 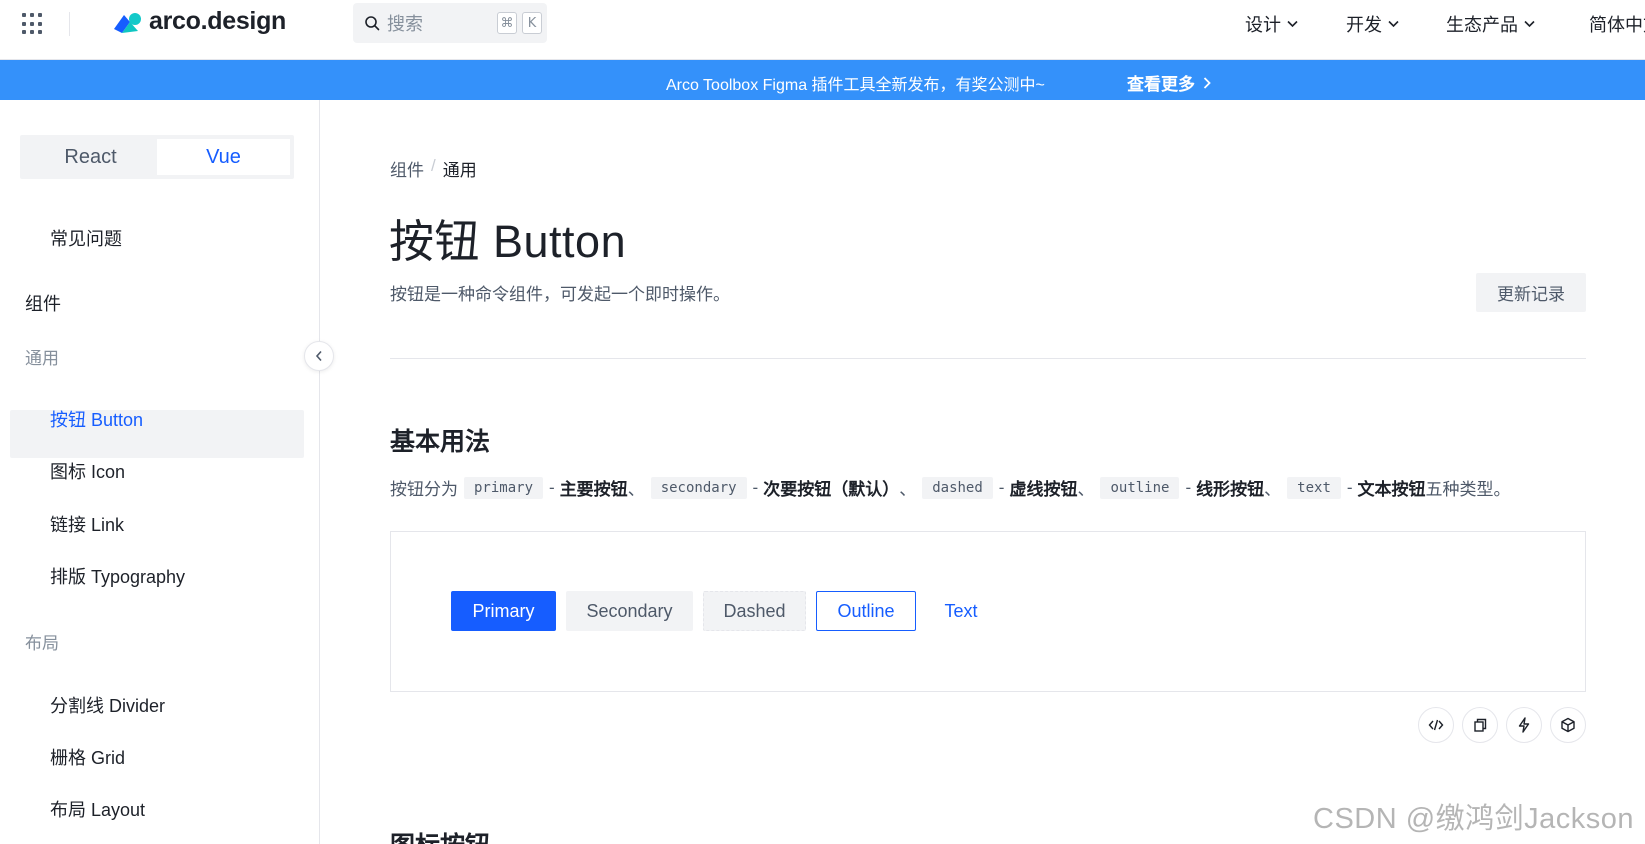 I want to click on nav-develop: 开发, so click(x=1372, y=24).